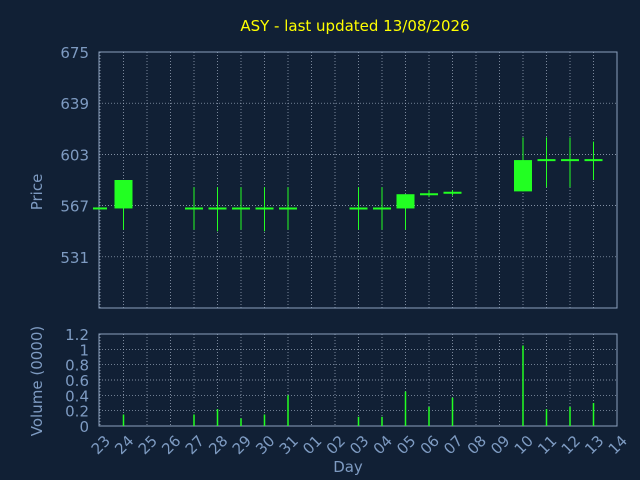 The image size is (640, 480). Describe the element at coordinates (77, 366) in the screenshot. I see `volume-tick-label: 0.8` at that location.